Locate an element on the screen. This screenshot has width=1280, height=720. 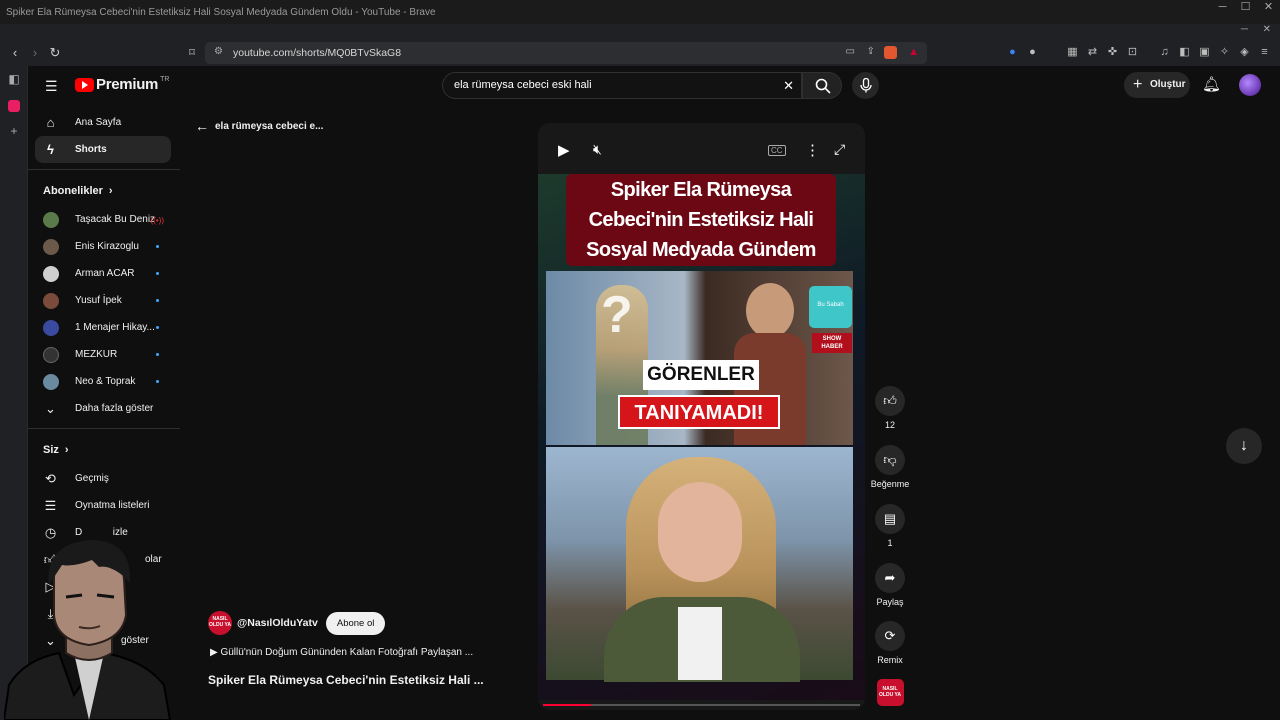
extension-blue-icon: ● is located at coordinates (1012, 52).